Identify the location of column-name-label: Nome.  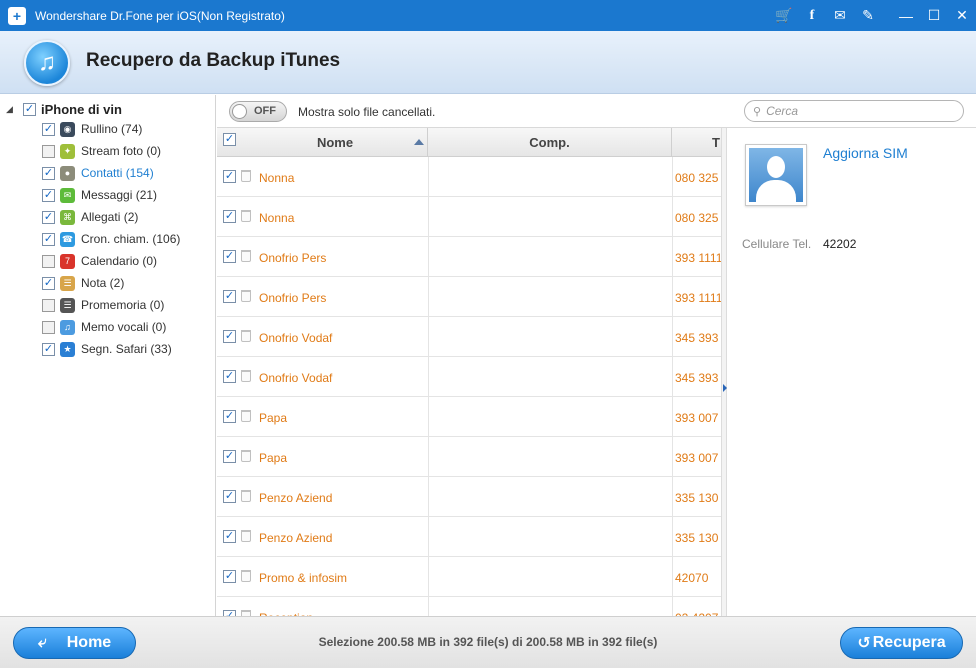
(335, 142).